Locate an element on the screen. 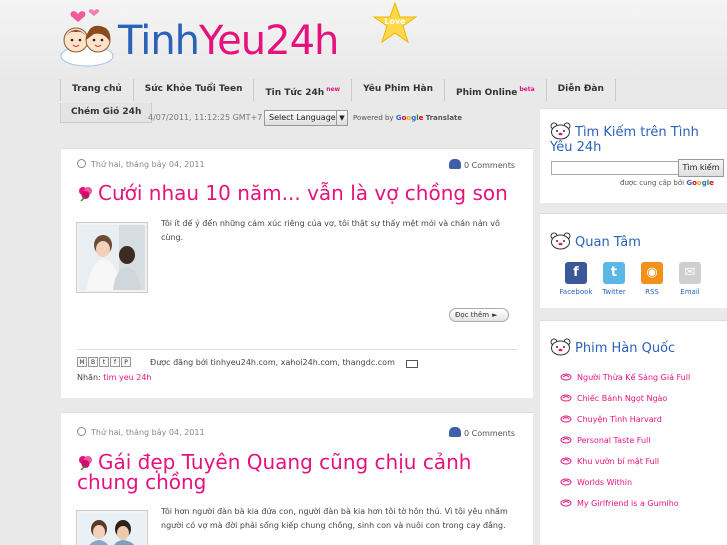 This screenshot has width=727, height=545. chevron-down-icon: ▼ is located at coordinates (341, 118).